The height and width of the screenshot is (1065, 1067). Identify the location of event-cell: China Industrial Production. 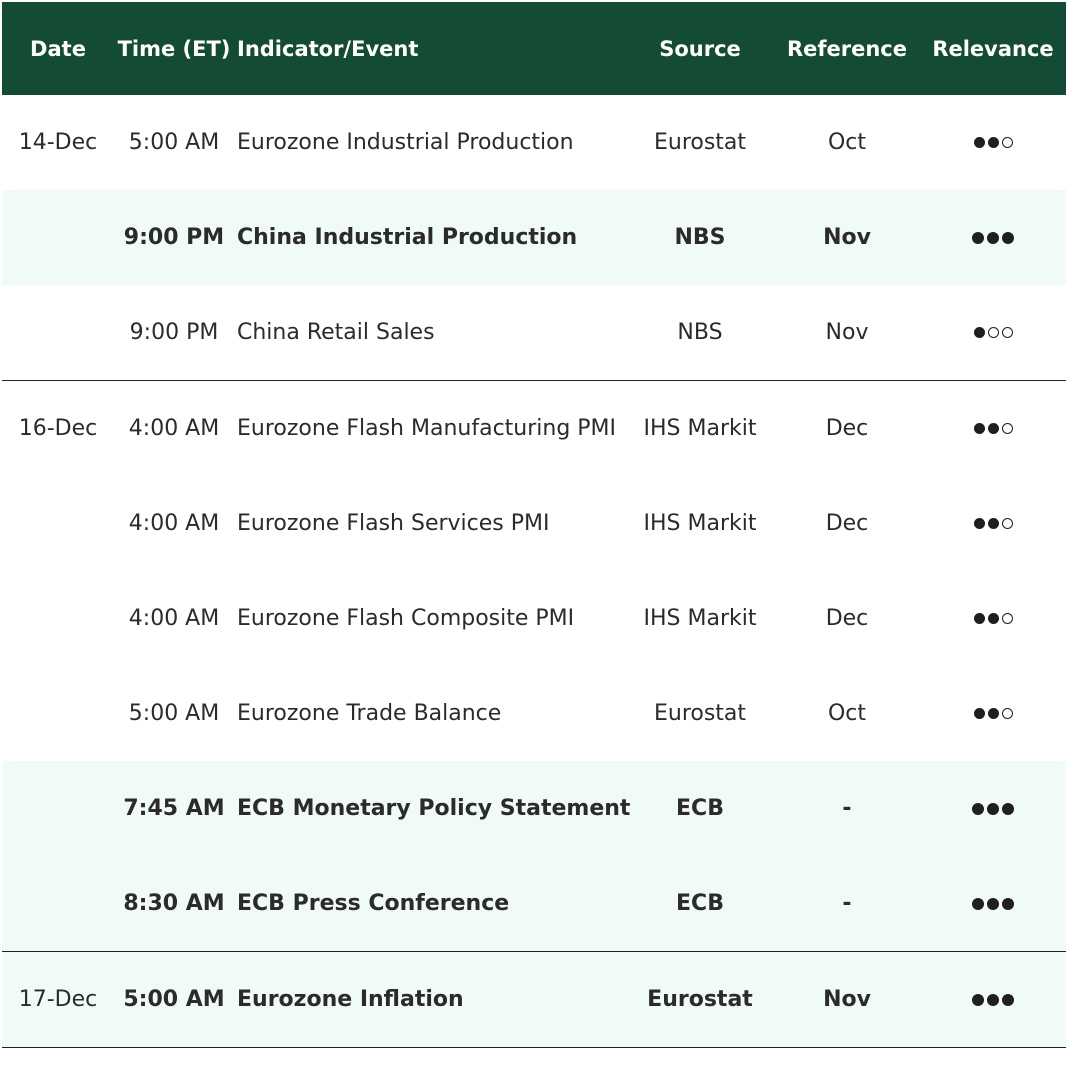
(407, 237).